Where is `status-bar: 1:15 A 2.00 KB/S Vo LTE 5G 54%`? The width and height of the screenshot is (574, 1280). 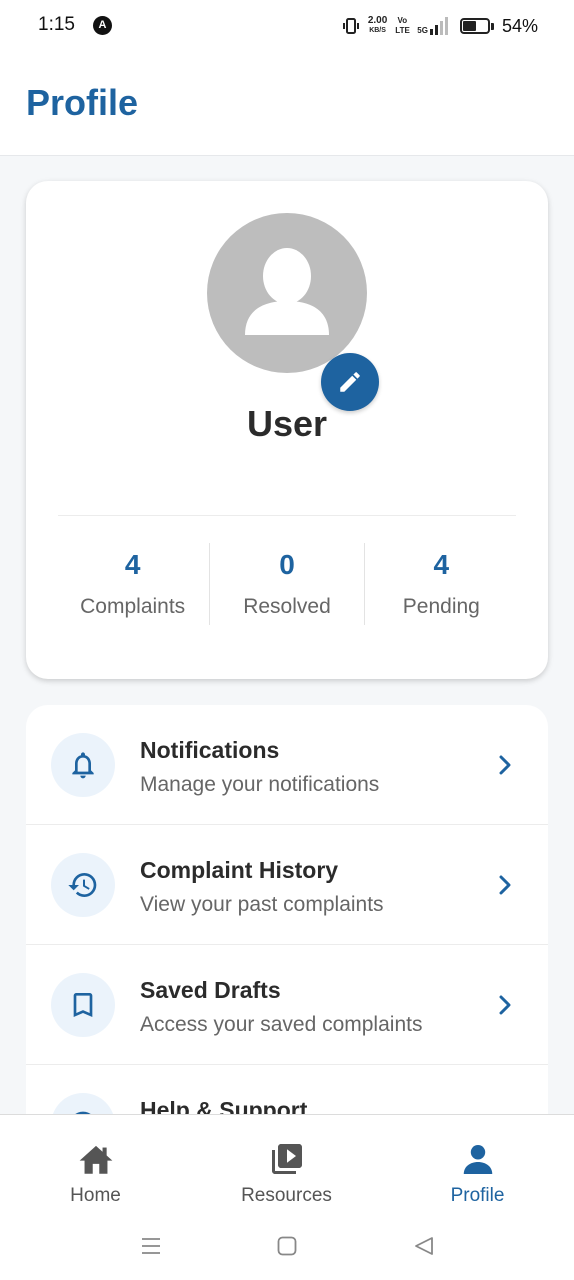 status-bar: 1:15 A 2.00 KB/S Vo LTE 5G 54% is located at coordinates (287, 26).